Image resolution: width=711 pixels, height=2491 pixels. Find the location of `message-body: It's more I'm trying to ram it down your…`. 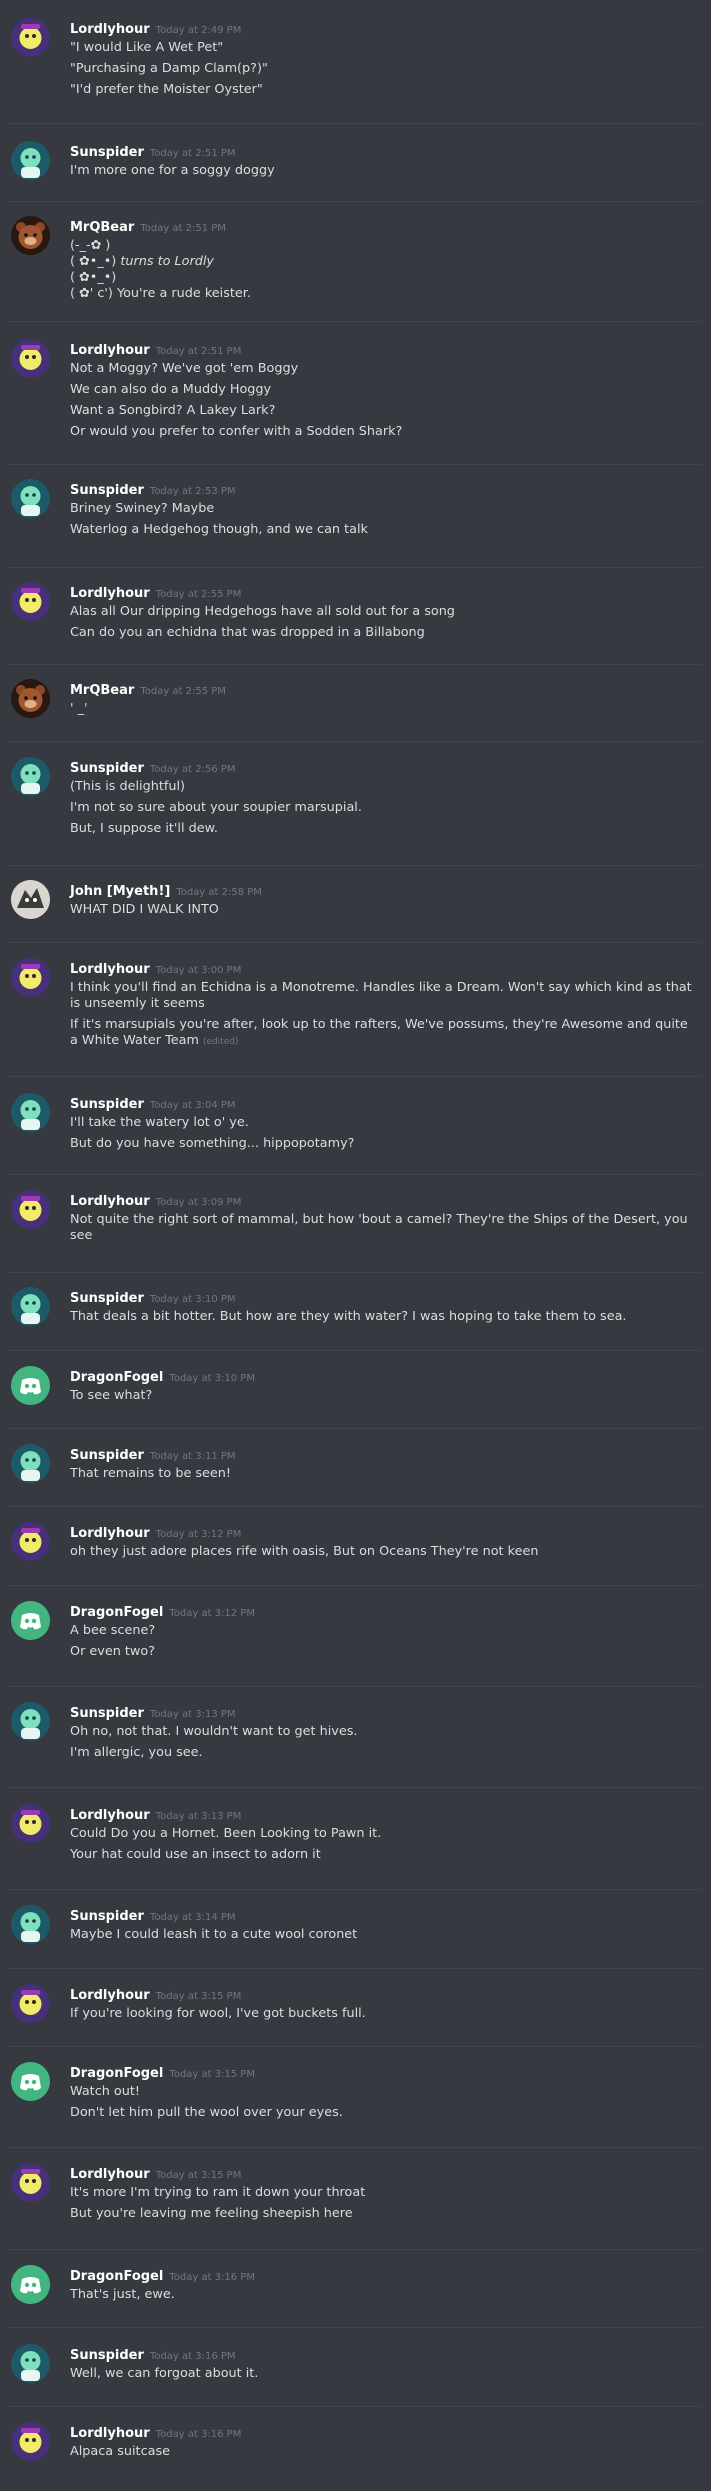

message-body: It's more I'm trying to ram it down your… is located at coordinates (384, 2203).